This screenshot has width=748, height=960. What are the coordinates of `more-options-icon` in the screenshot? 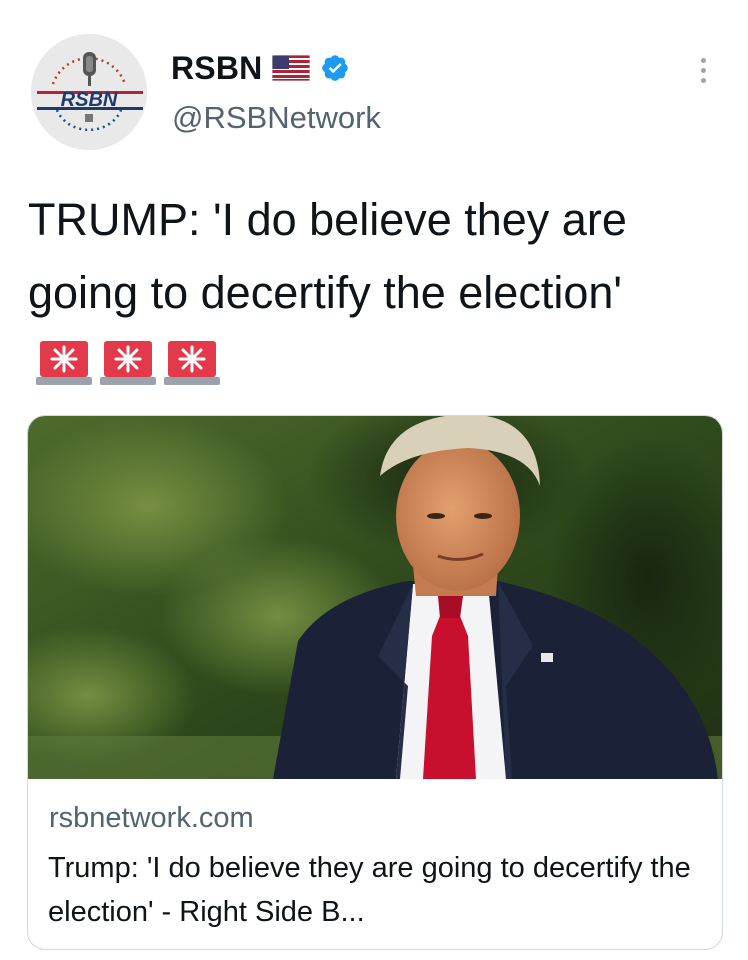 It's located at (703, 70).